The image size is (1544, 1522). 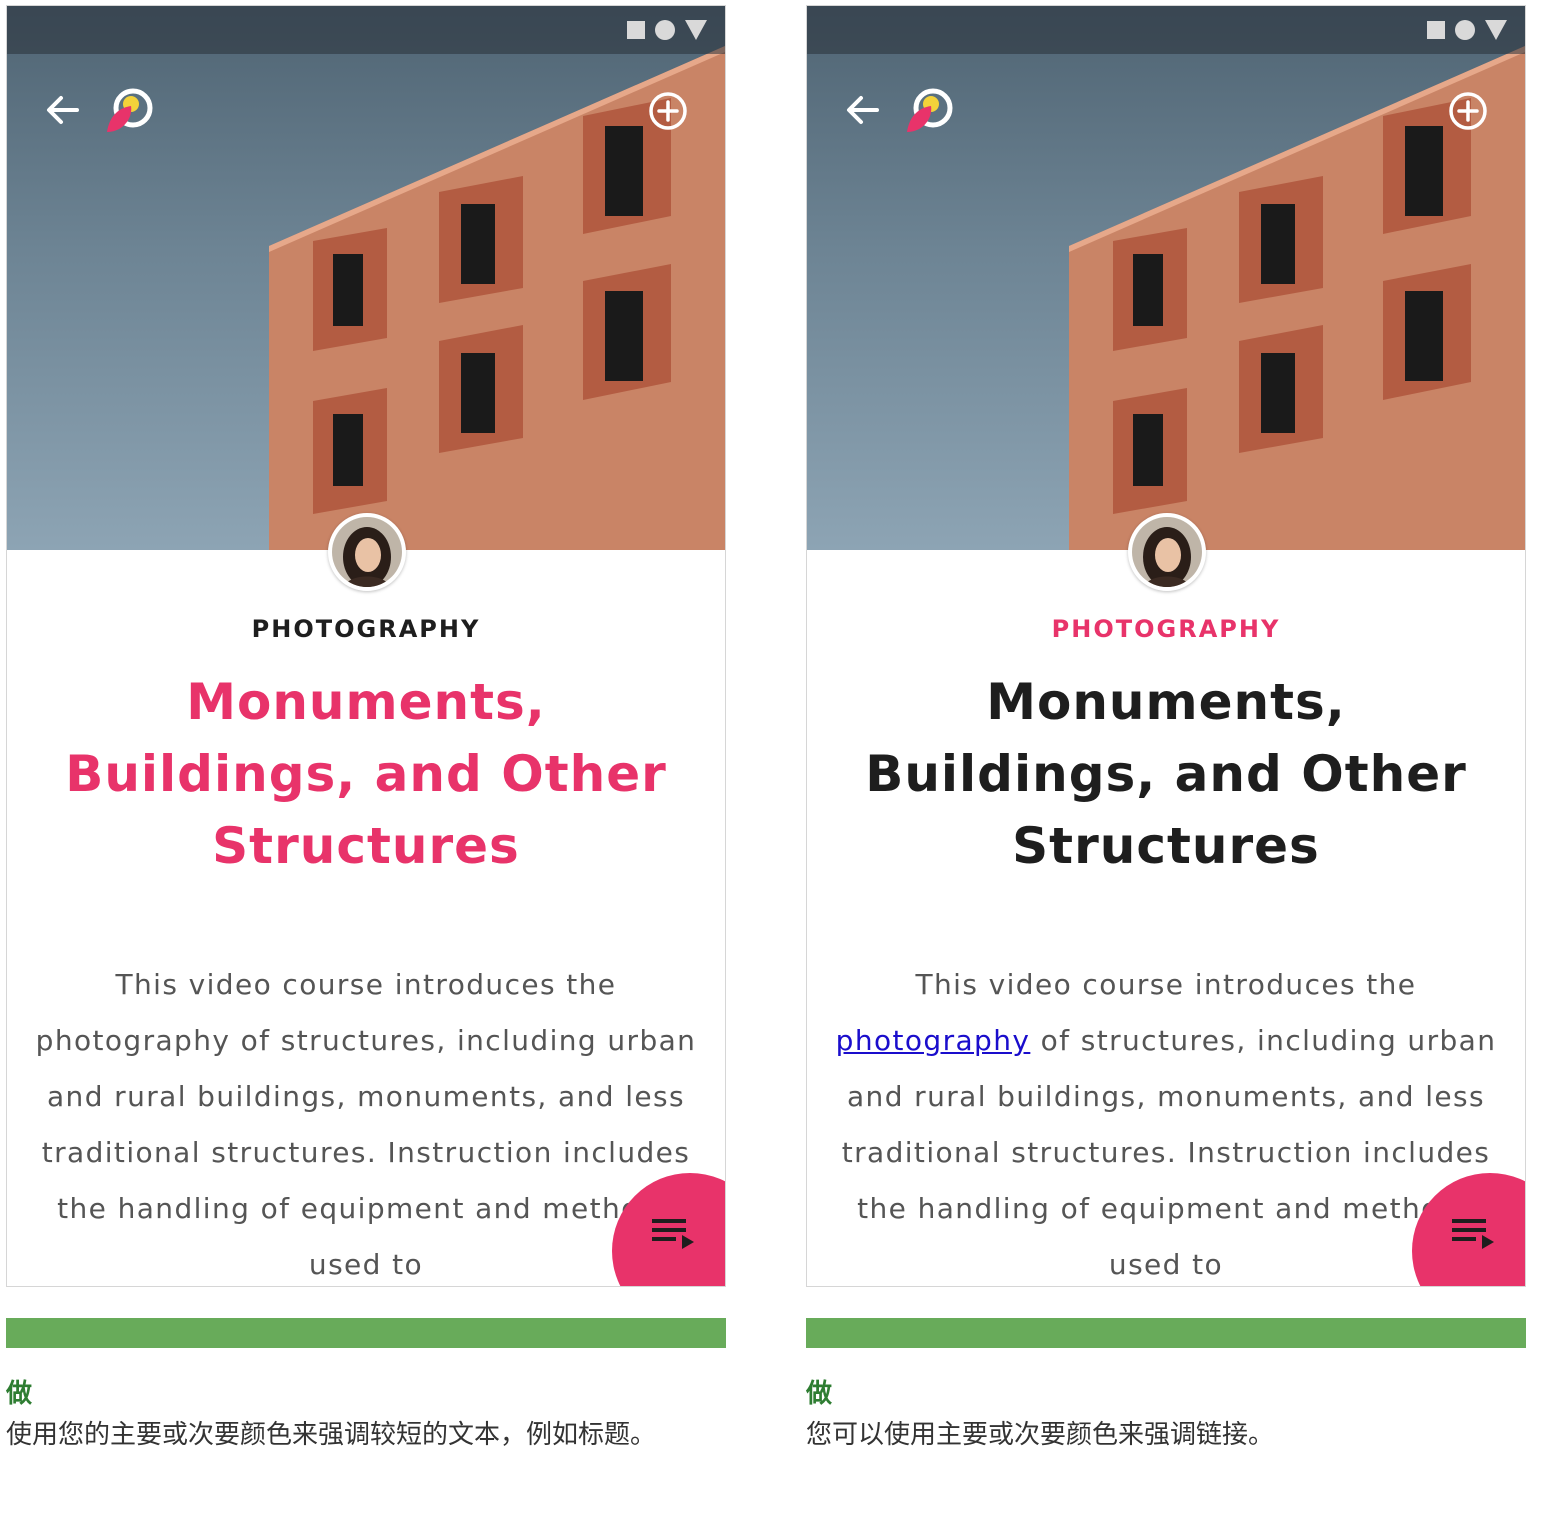 I want to click on guideline-caption: 使用您的主要或次要颜色来强调较短的文本，例如标题。, so click(x=331, y=1435).